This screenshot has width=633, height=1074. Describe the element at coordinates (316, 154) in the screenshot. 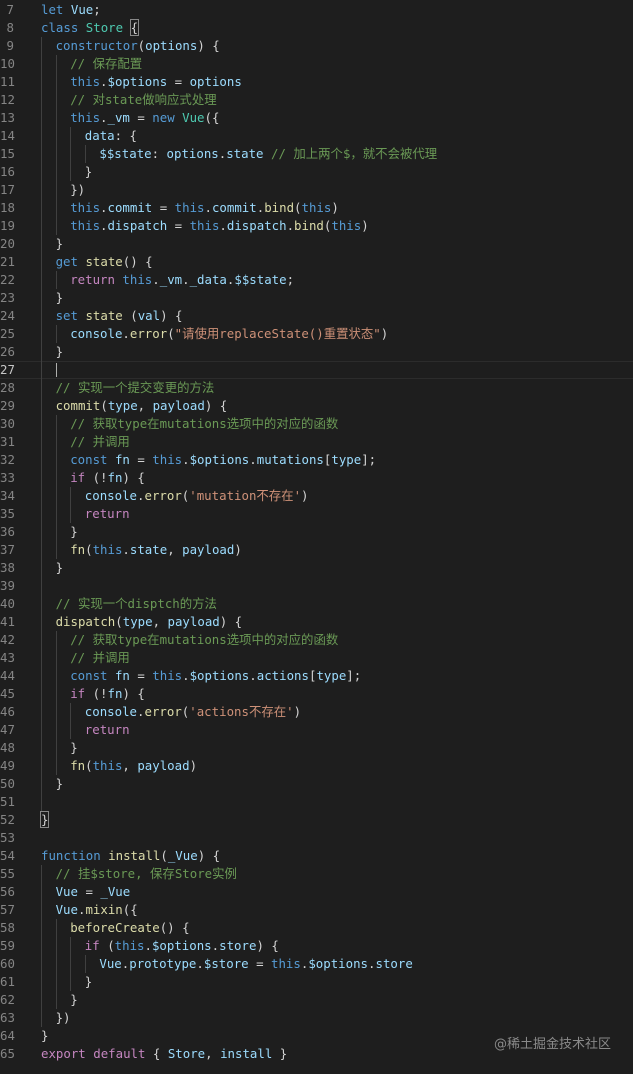

I see `code-line: 15 $$state: options.state // 加上两个$，就不会被代理` at that location.